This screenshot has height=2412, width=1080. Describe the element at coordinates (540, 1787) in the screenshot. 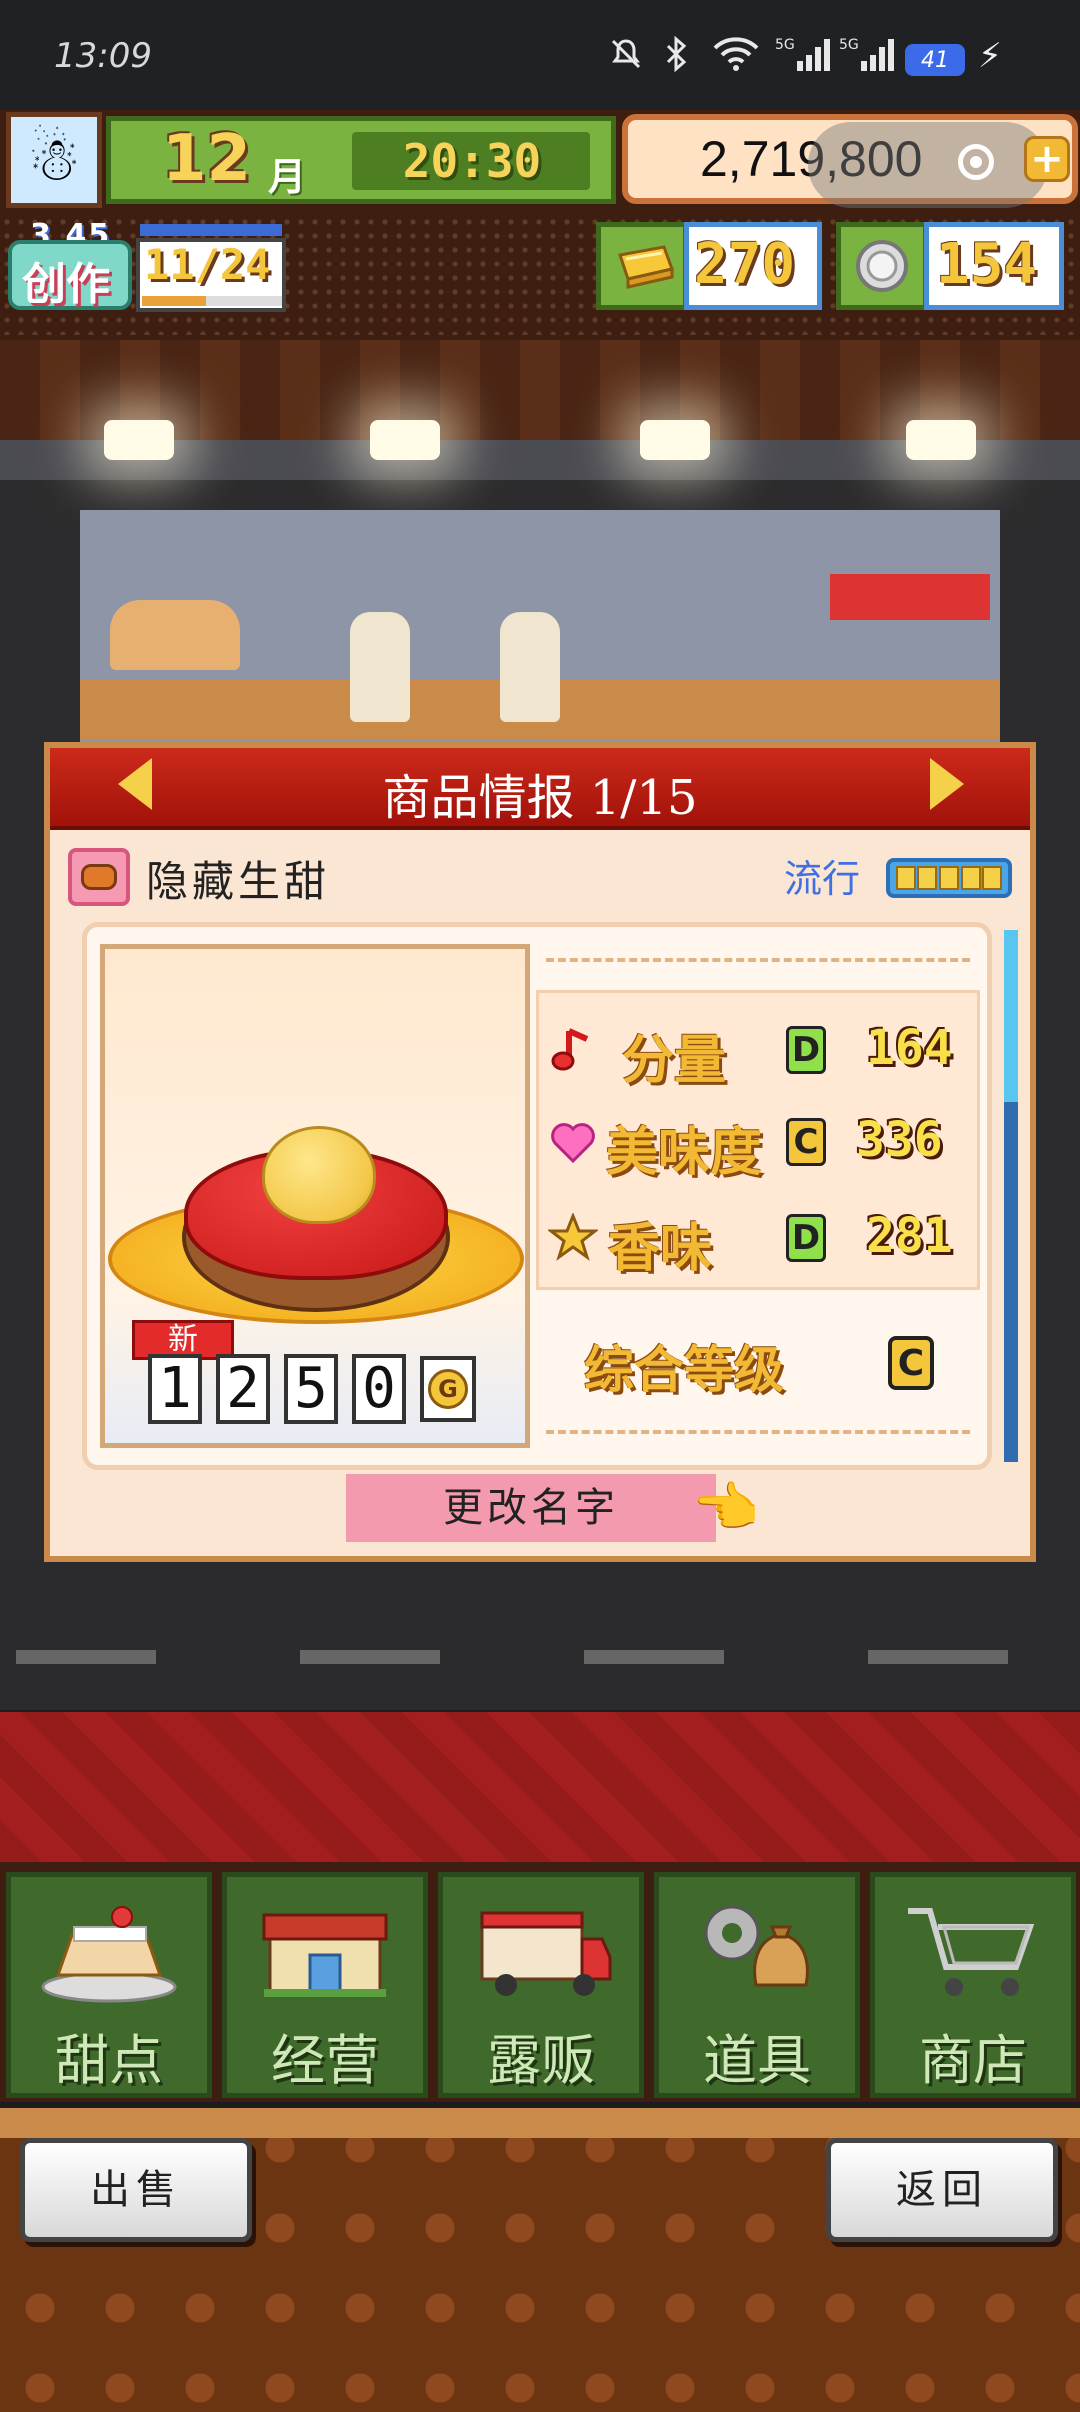

I see `carpet-band` at that location.